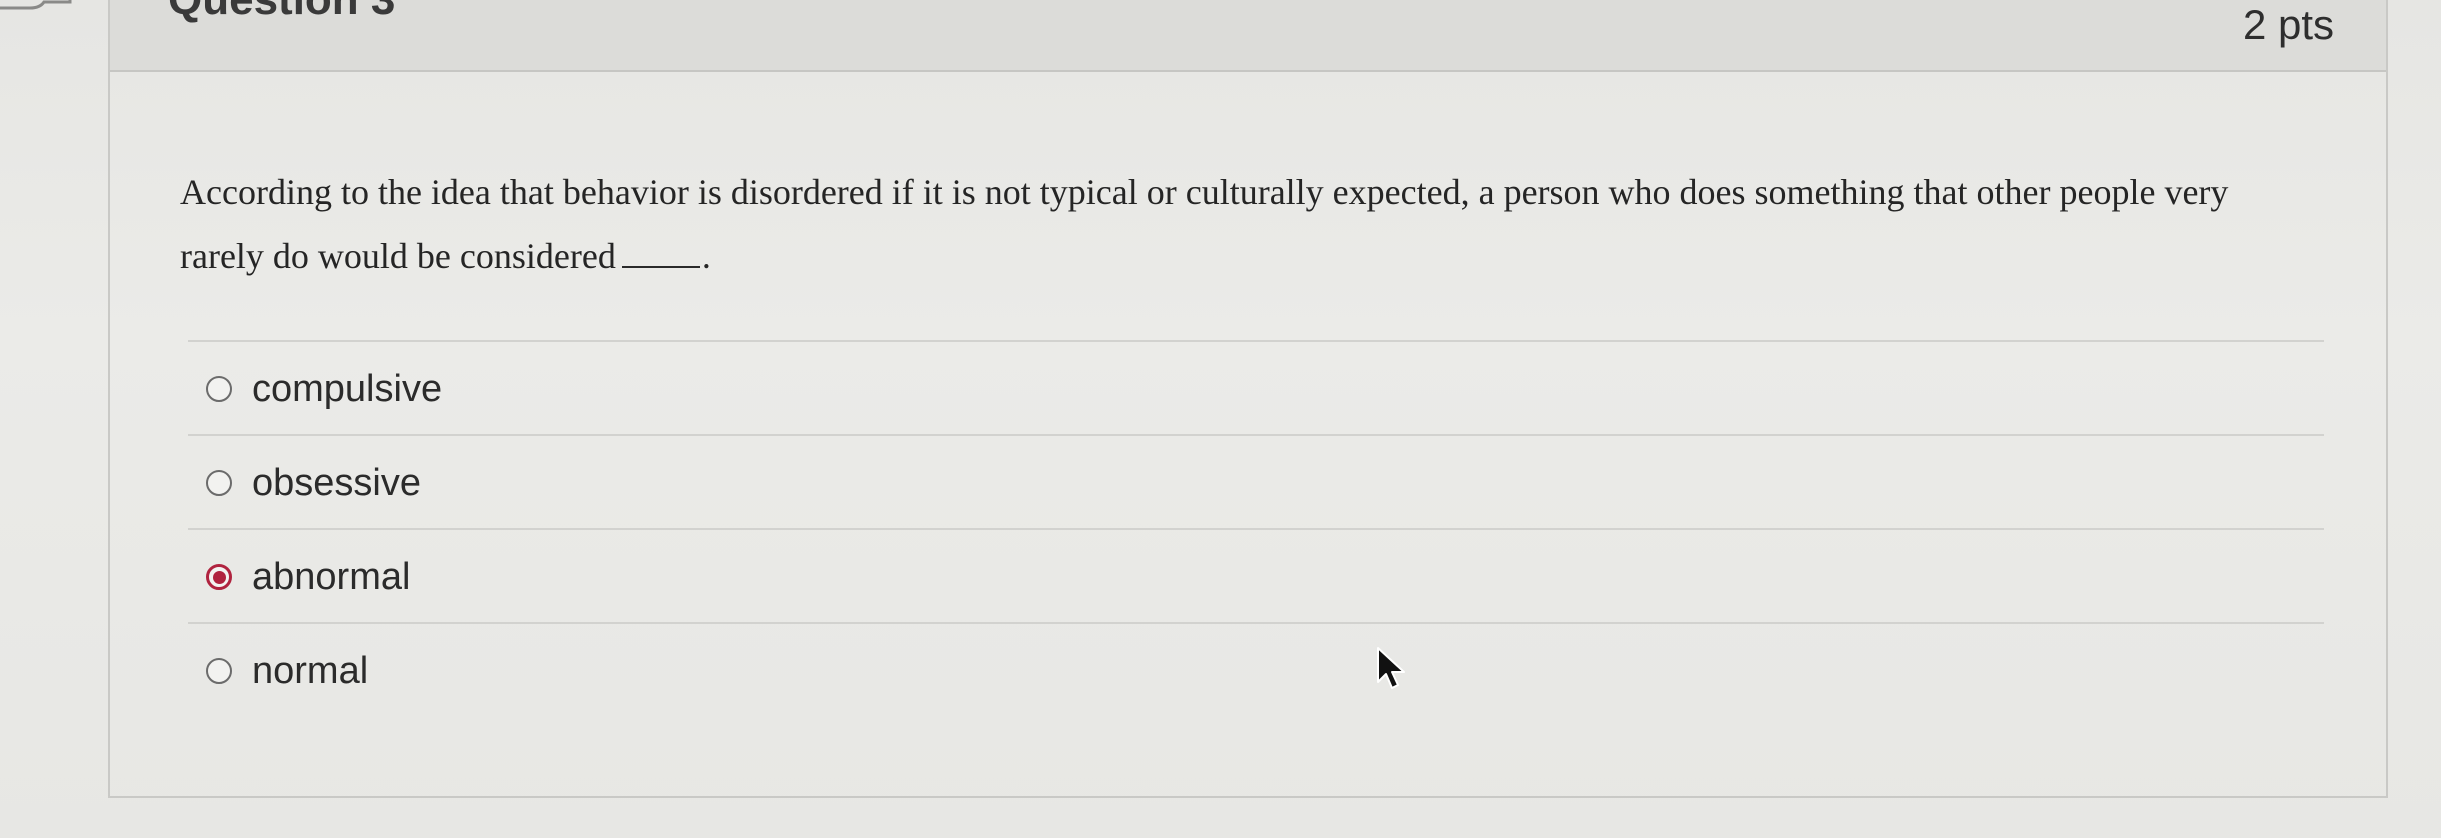 This screenshot has width=2441, height=838. Describe the element at coordinates (219, 577) in the screenshot. I see `radio-button-selected` at that location.